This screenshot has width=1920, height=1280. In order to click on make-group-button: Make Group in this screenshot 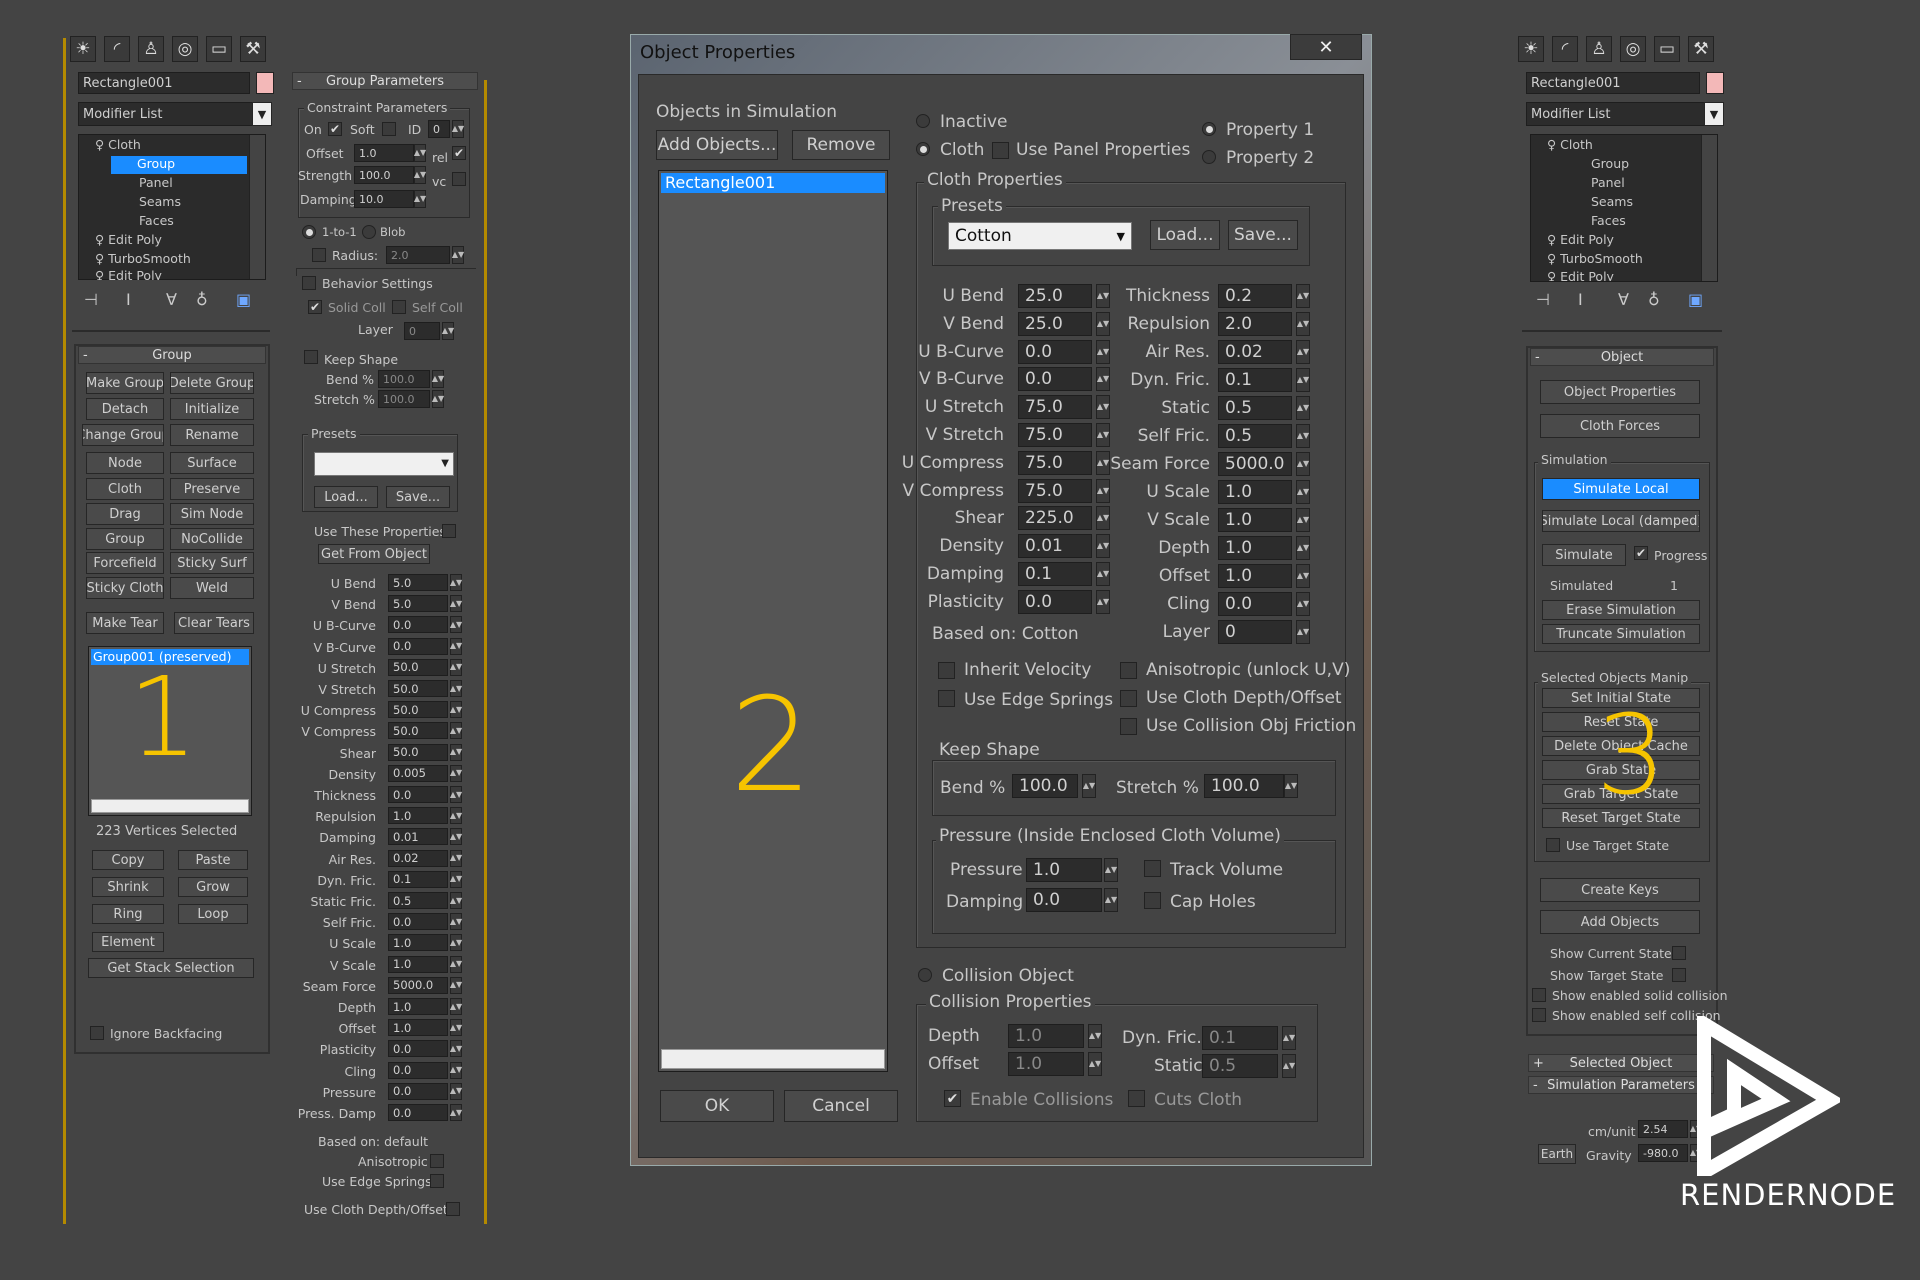, I will do `click(125, 383)`.